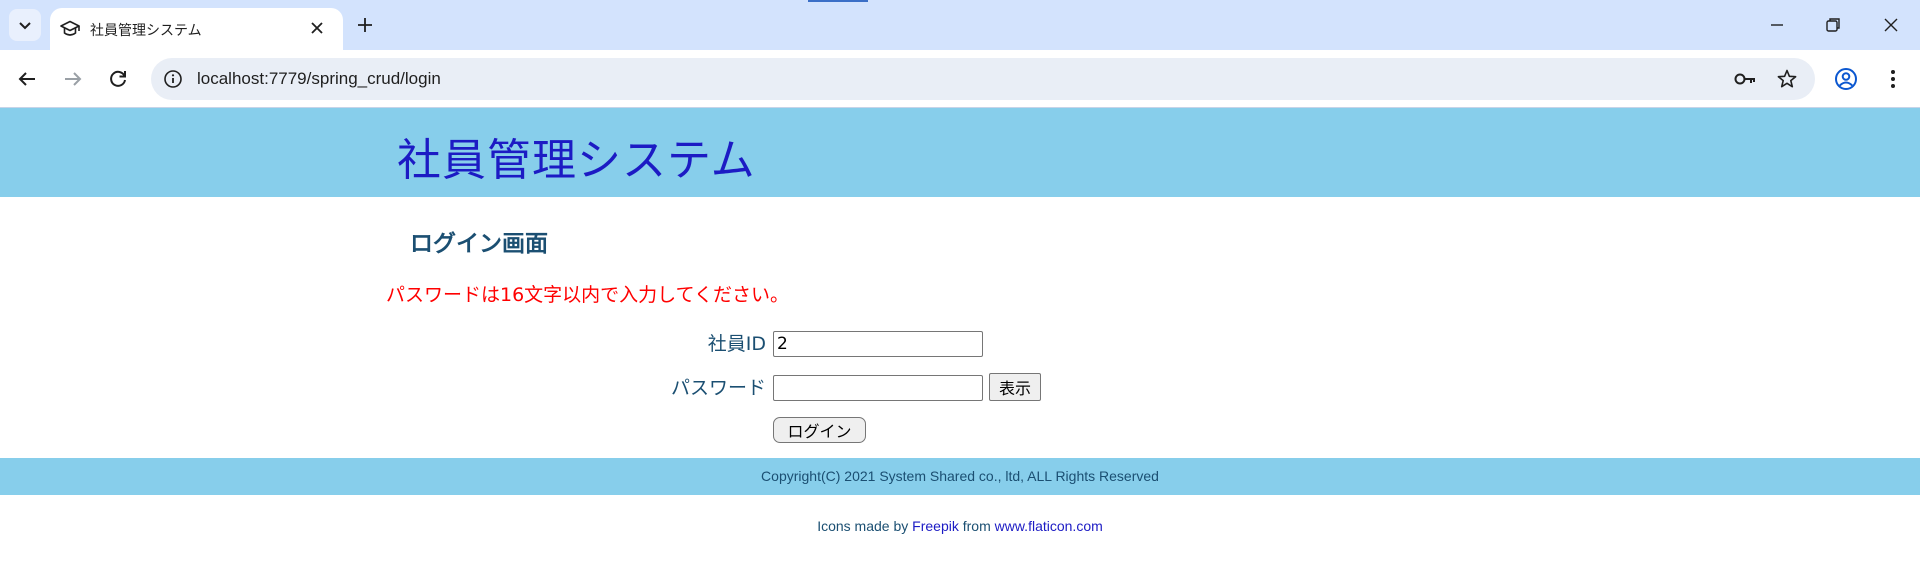 The height and width of the screenshot is (569, 1920). I want to click on chevron-down-icon, so click(25, 26).